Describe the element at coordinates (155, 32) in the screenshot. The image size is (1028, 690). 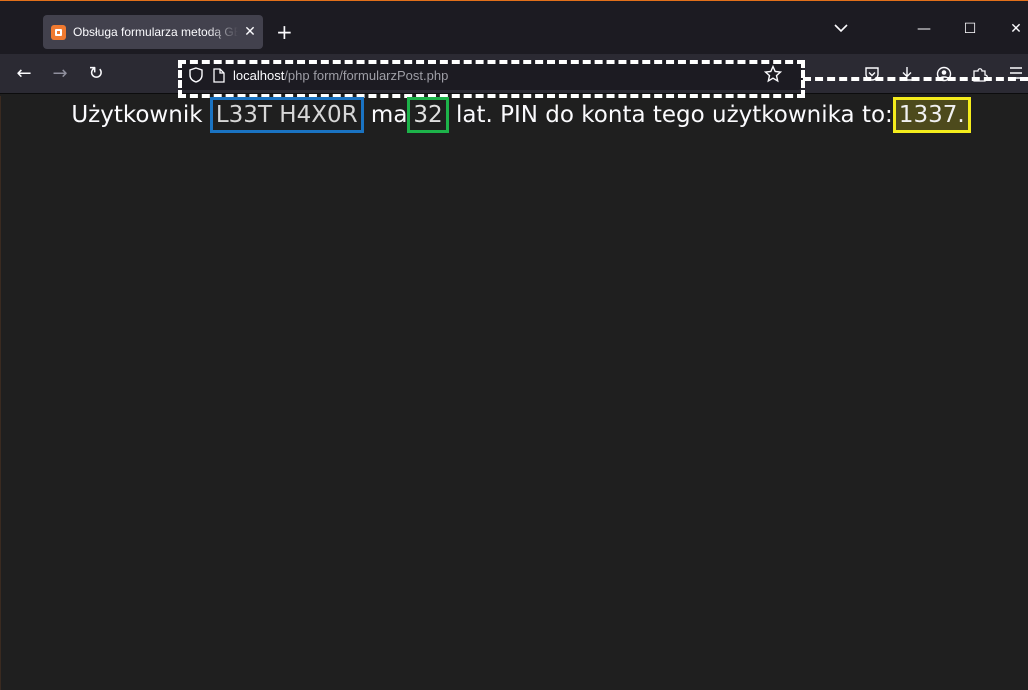
I see `tab-title: Obsługa formularza metodą GET` at that location.